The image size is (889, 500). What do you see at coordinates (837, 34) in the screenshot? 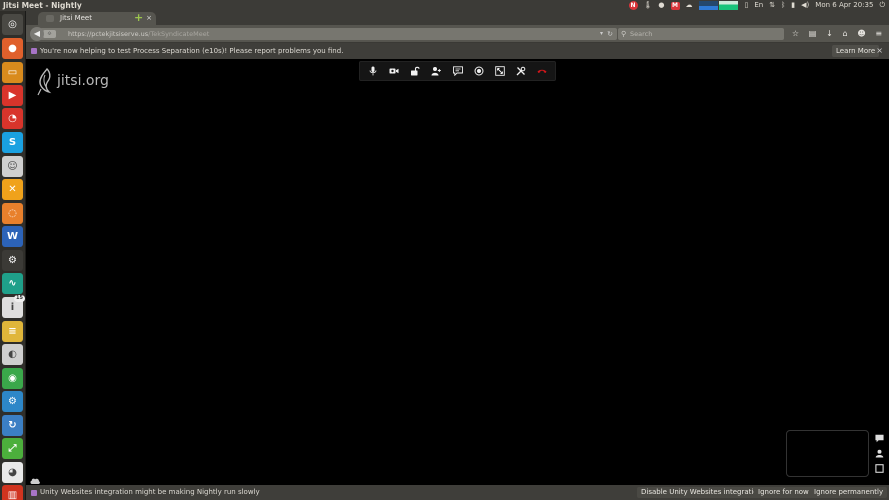
I see `nav-toolbar-icons: ☆ ▤ ↓ ⌂ ☻ ≡` at bounding box center [837, 34].